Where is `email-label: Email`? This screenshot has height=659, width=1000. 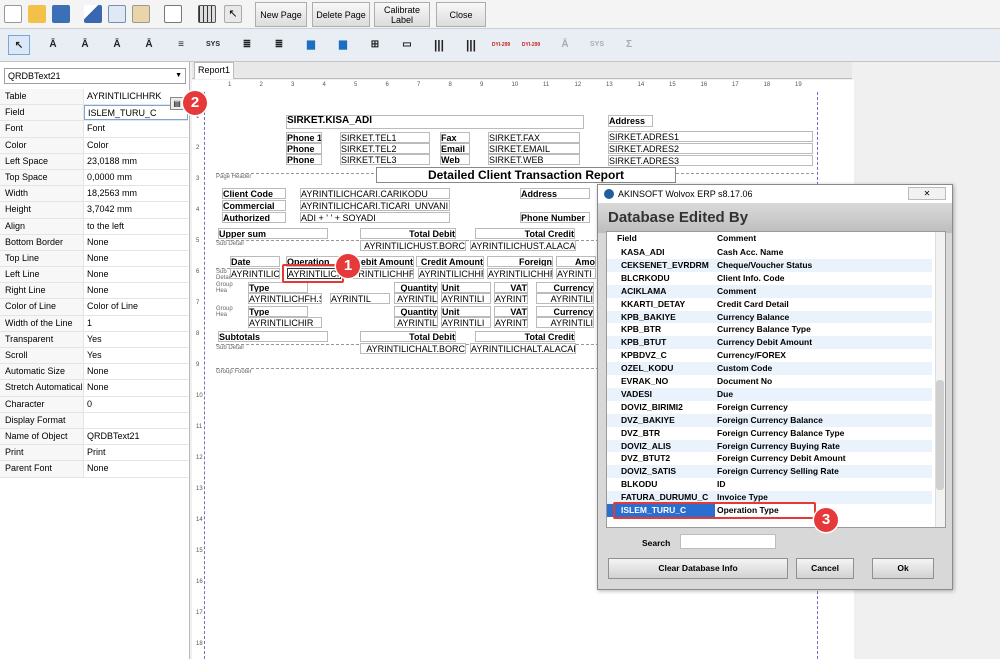
email-label: Email is located at coordinates (455, 148).